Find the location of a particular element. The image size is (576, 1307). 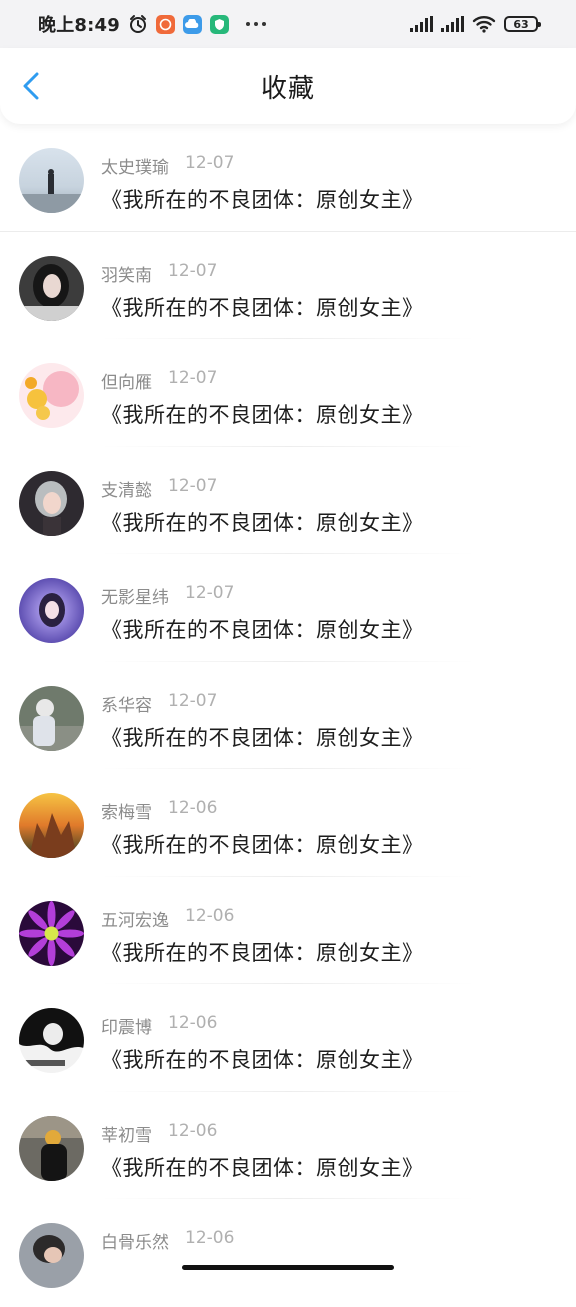

shield-icon is located at coordinates (219, 24).